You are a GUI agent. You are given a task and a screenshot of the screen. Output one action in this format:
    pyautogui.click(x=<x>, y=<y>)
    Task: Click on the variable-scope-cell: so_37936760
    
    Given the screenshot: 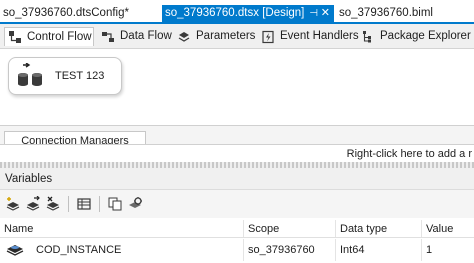 What is the action you would take?
    pyautogui.click(x=290, y=250)
    